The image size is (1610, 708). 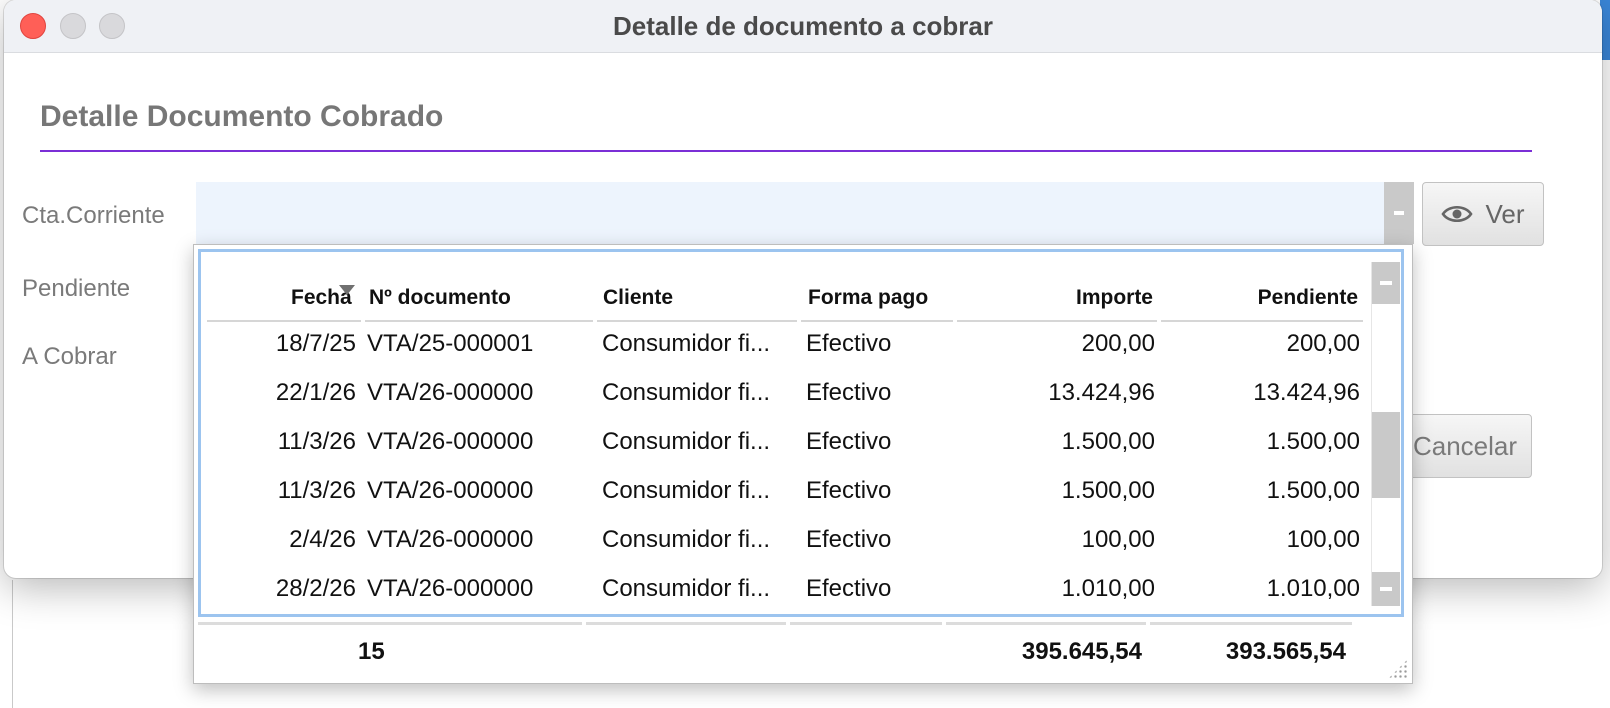 What do you see at coordinates (1108, 588) in the screenshot?
I see `cell-importe: 1.010,00` at bounding box center [1108, 588].